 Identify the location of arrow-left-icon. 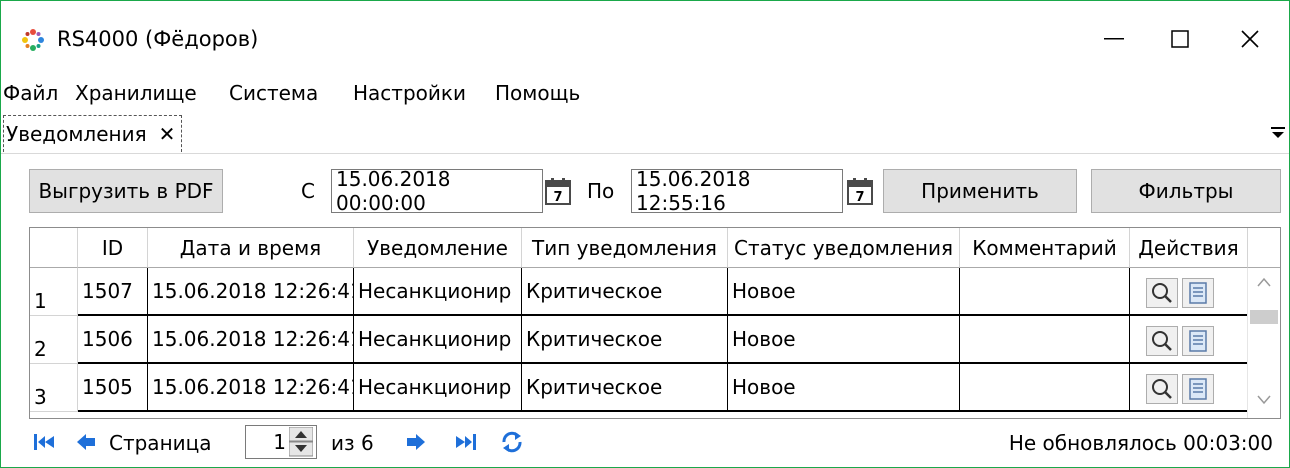
(86, 442).